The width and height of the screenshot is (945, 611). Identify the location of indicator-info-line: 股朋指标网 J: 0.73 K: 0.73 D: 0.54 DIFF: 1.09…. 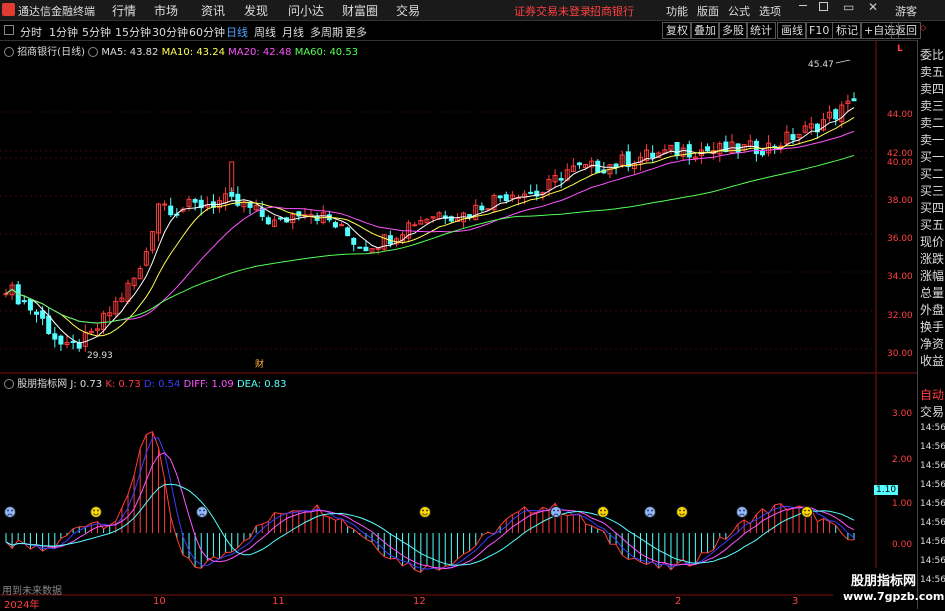
(145, 382).